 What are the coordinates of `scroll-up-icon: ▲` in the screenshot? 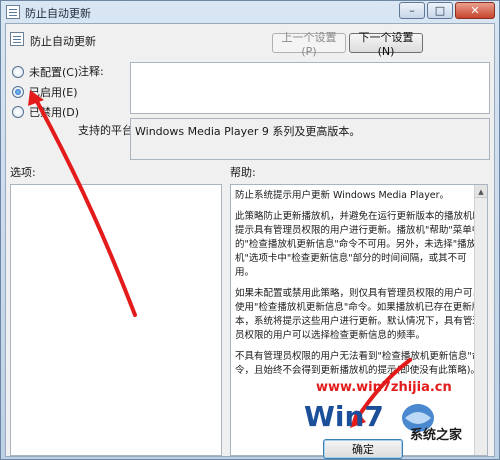 It's located at (481, 191).